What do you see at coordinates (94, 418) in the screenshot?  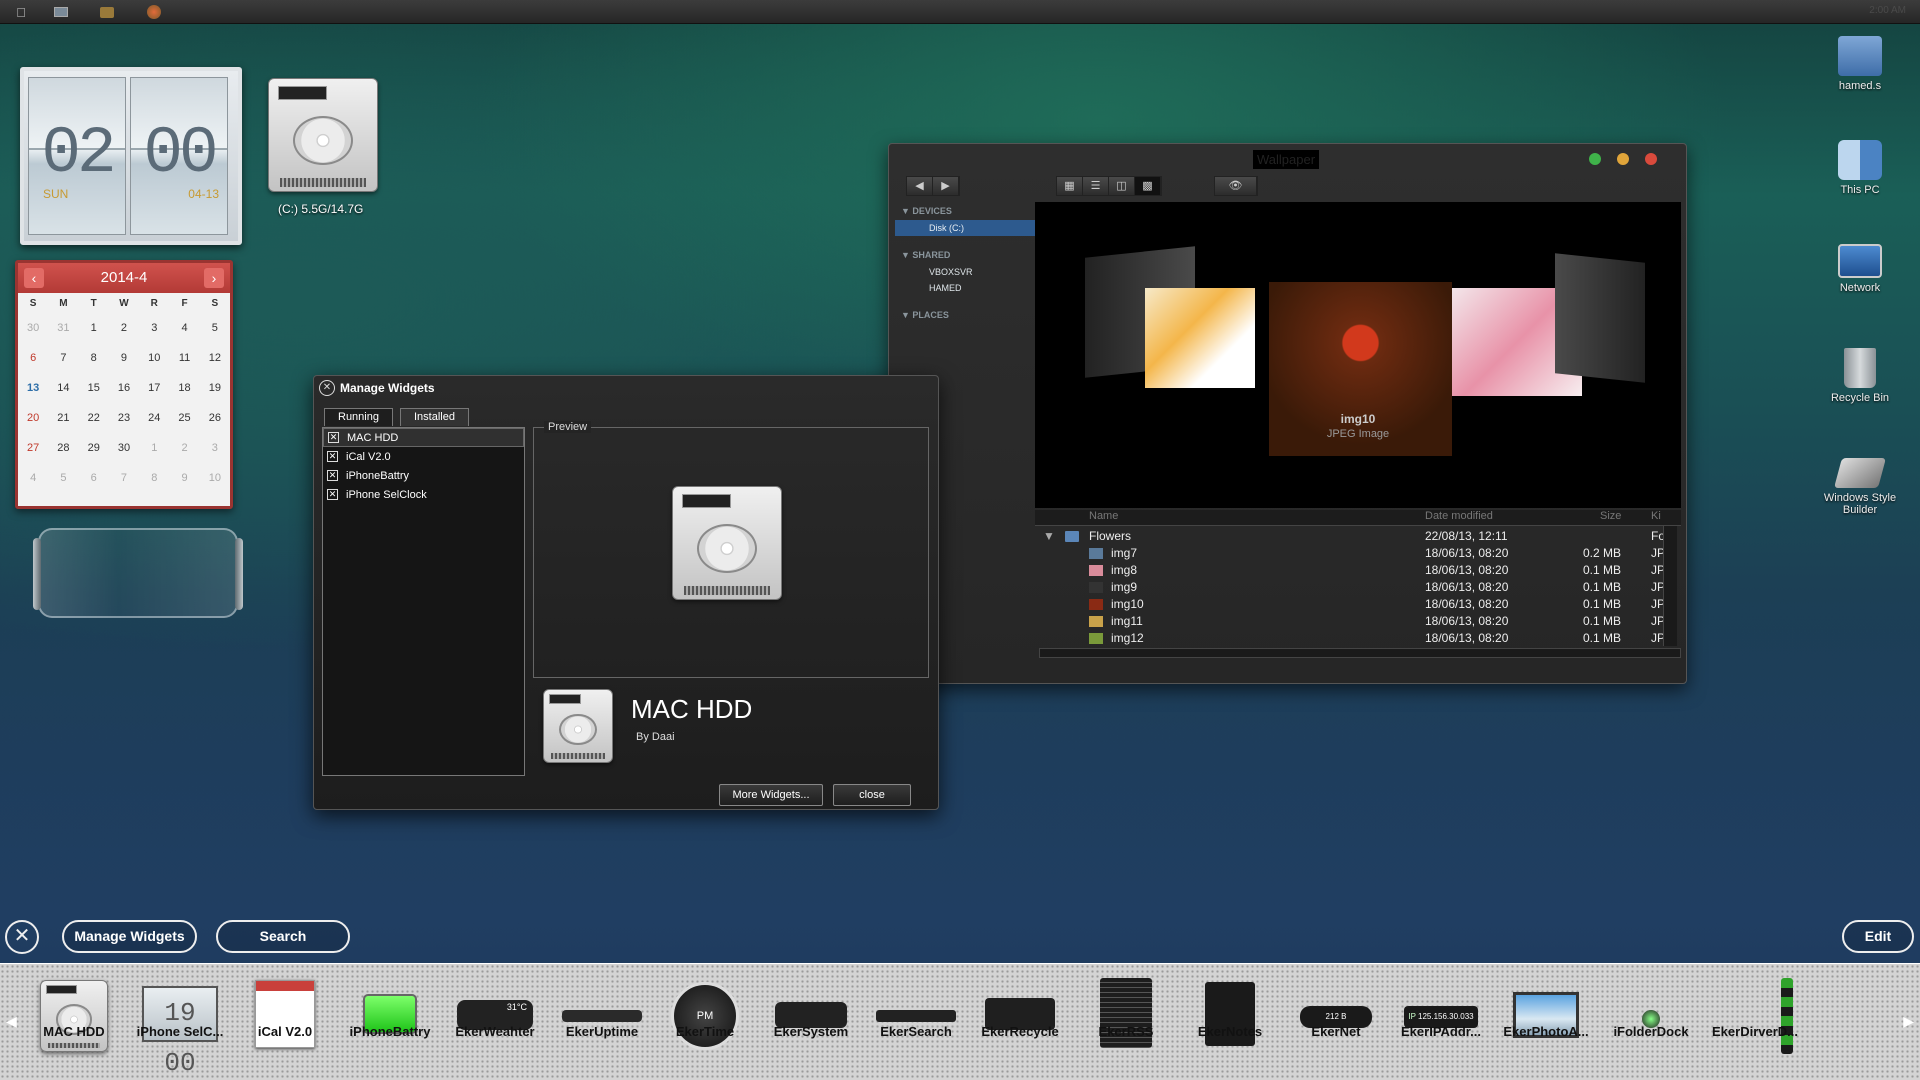 I see `calendar-day: 22` at bounding box center [94, 418].